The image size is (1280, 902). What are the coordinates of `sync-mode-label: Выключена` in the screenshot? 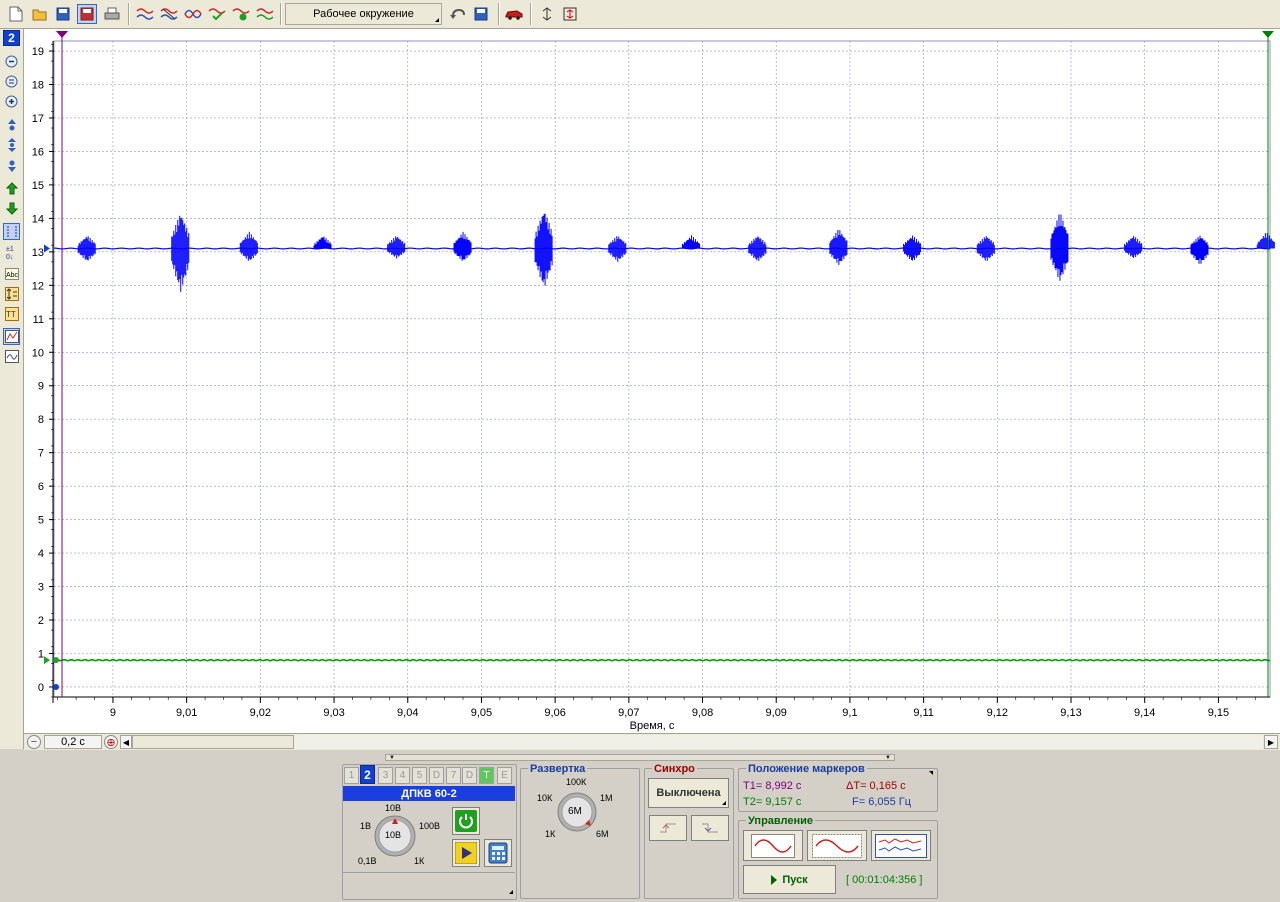 It's located at (688, 793).